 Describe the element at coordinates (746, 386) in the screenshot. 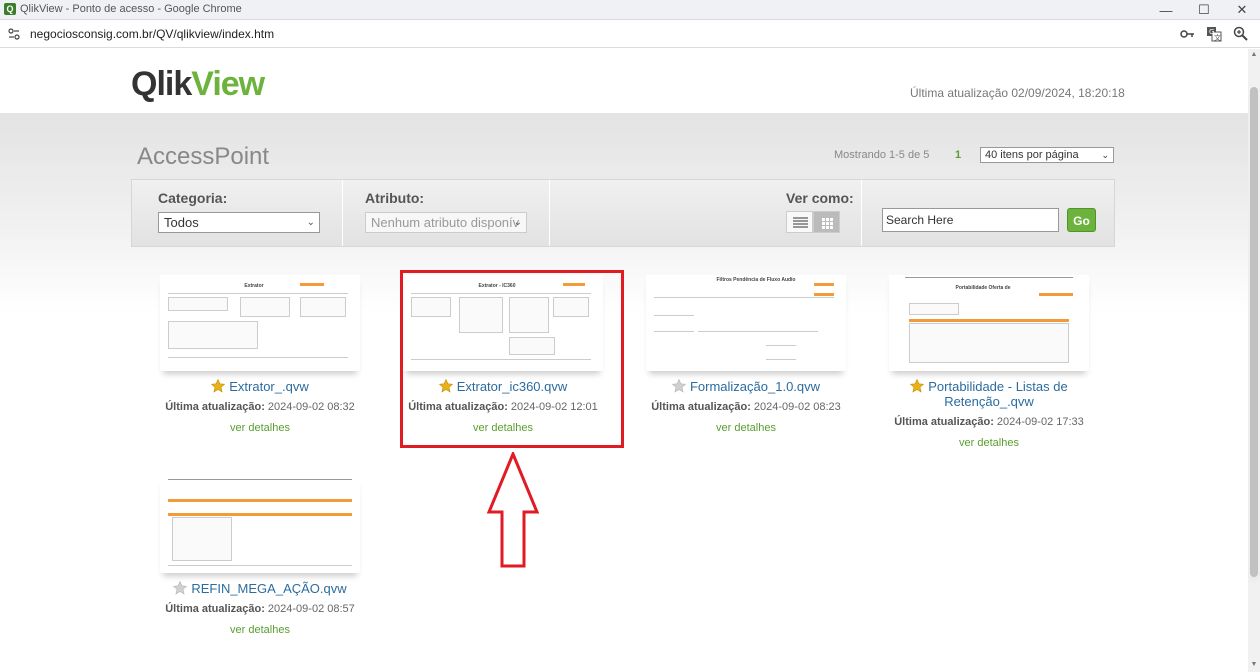

I see `document-name: Formalização_1.0.qvw` at that location.